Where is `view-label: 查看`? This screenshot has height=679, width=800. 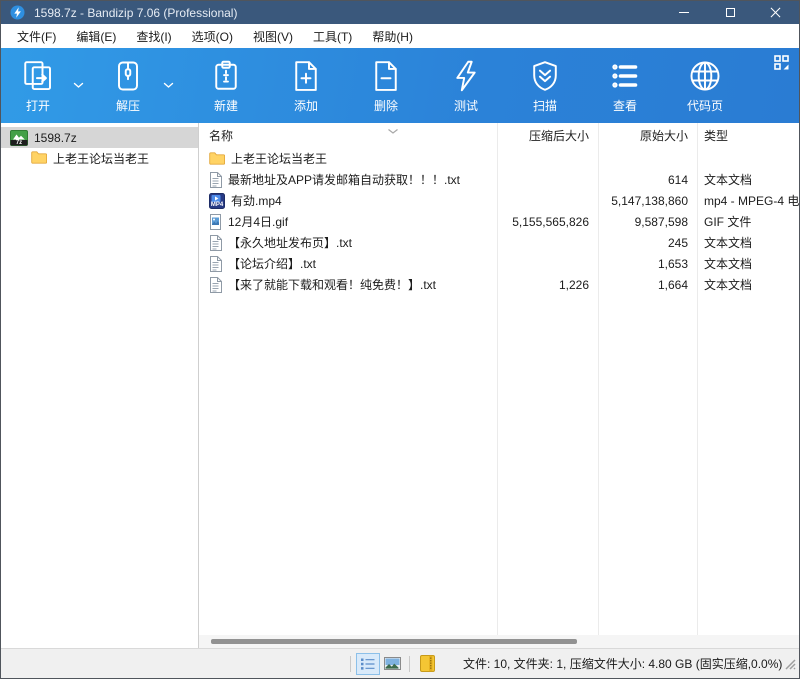
view-label: 查看 is located at coordinates (624, 106).